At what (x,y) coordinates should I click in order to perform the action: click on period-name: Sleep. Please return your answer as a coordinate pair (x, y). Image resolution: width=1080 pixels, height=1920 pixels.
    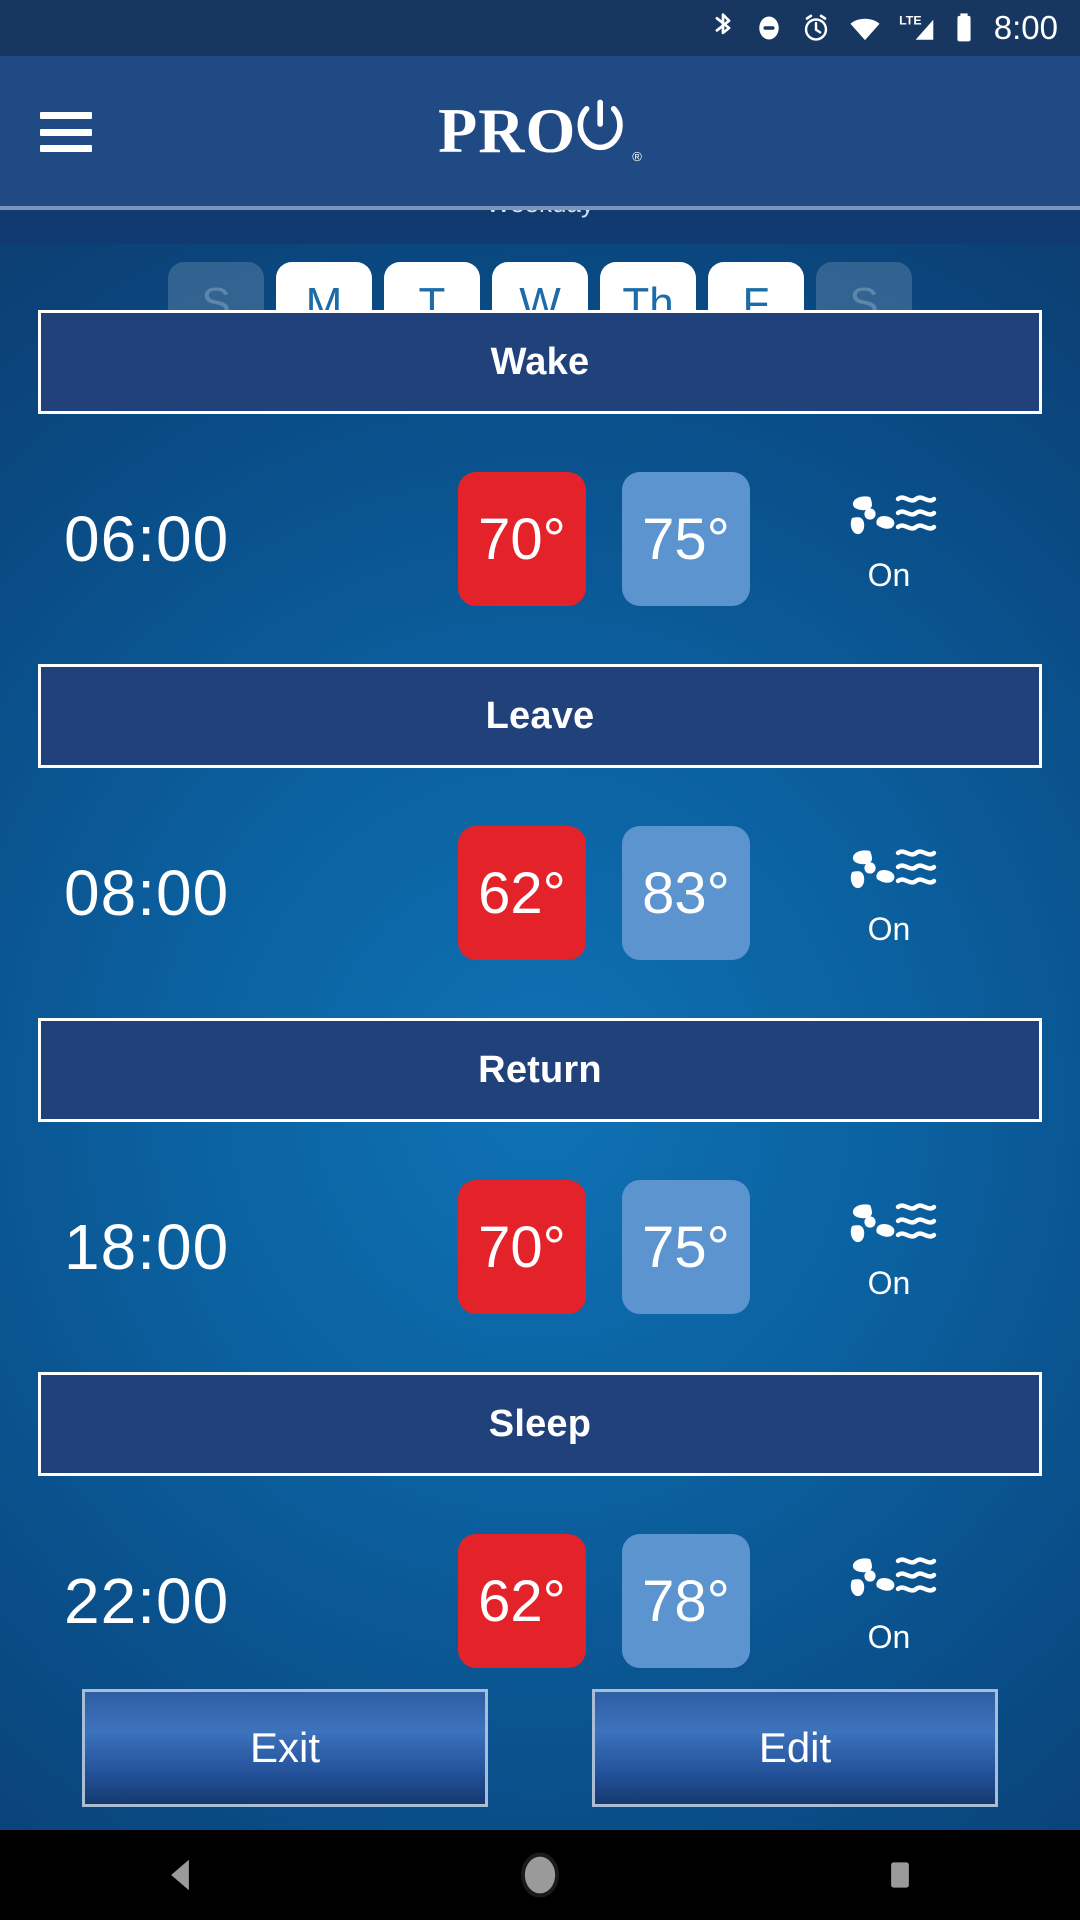
    Looking at the image, I should click on (540, 1423).